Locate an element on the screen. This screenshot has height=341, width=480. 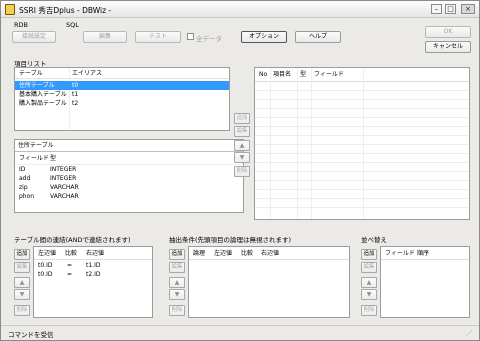
sql-edit-button: 編集 is located at coordinates (105, 37).